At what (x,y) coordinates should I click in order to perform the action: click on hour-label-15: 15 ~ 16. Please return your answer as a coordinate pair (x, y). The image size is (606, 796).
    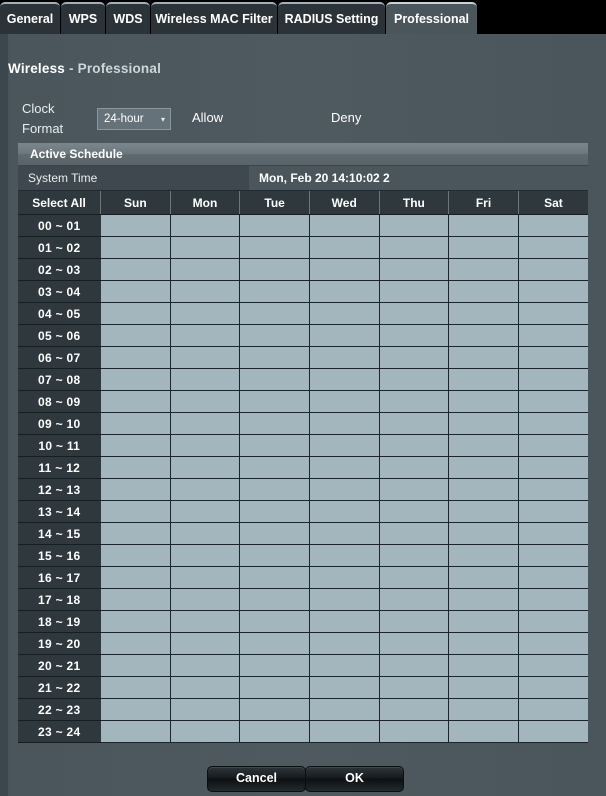
    Looking at the image, I should click on (59, 555).